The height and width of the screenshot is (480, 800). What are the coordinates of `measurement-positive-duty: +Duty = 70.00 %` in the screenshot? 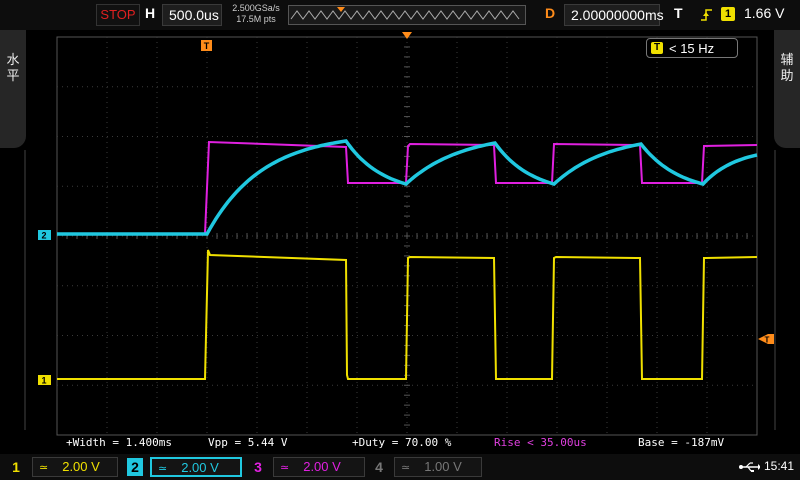 It's located at (402, 442).